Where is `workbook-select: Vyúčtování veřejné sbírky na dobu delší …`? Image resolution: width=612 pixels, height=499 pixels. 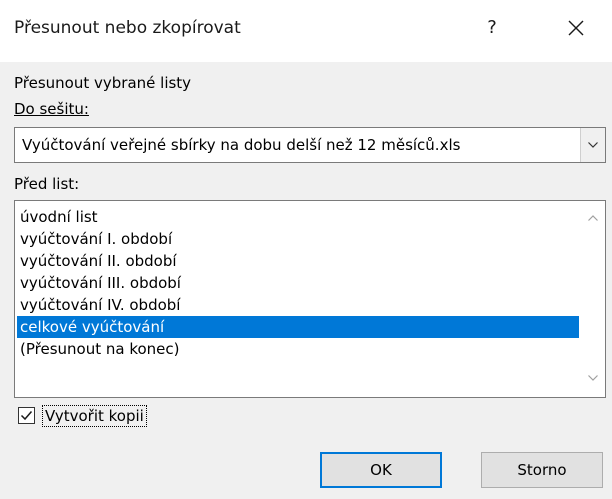 workbook-select: Vyúčtování veřejné sbírky na dobu delší … is located at coordinates (310, 145).